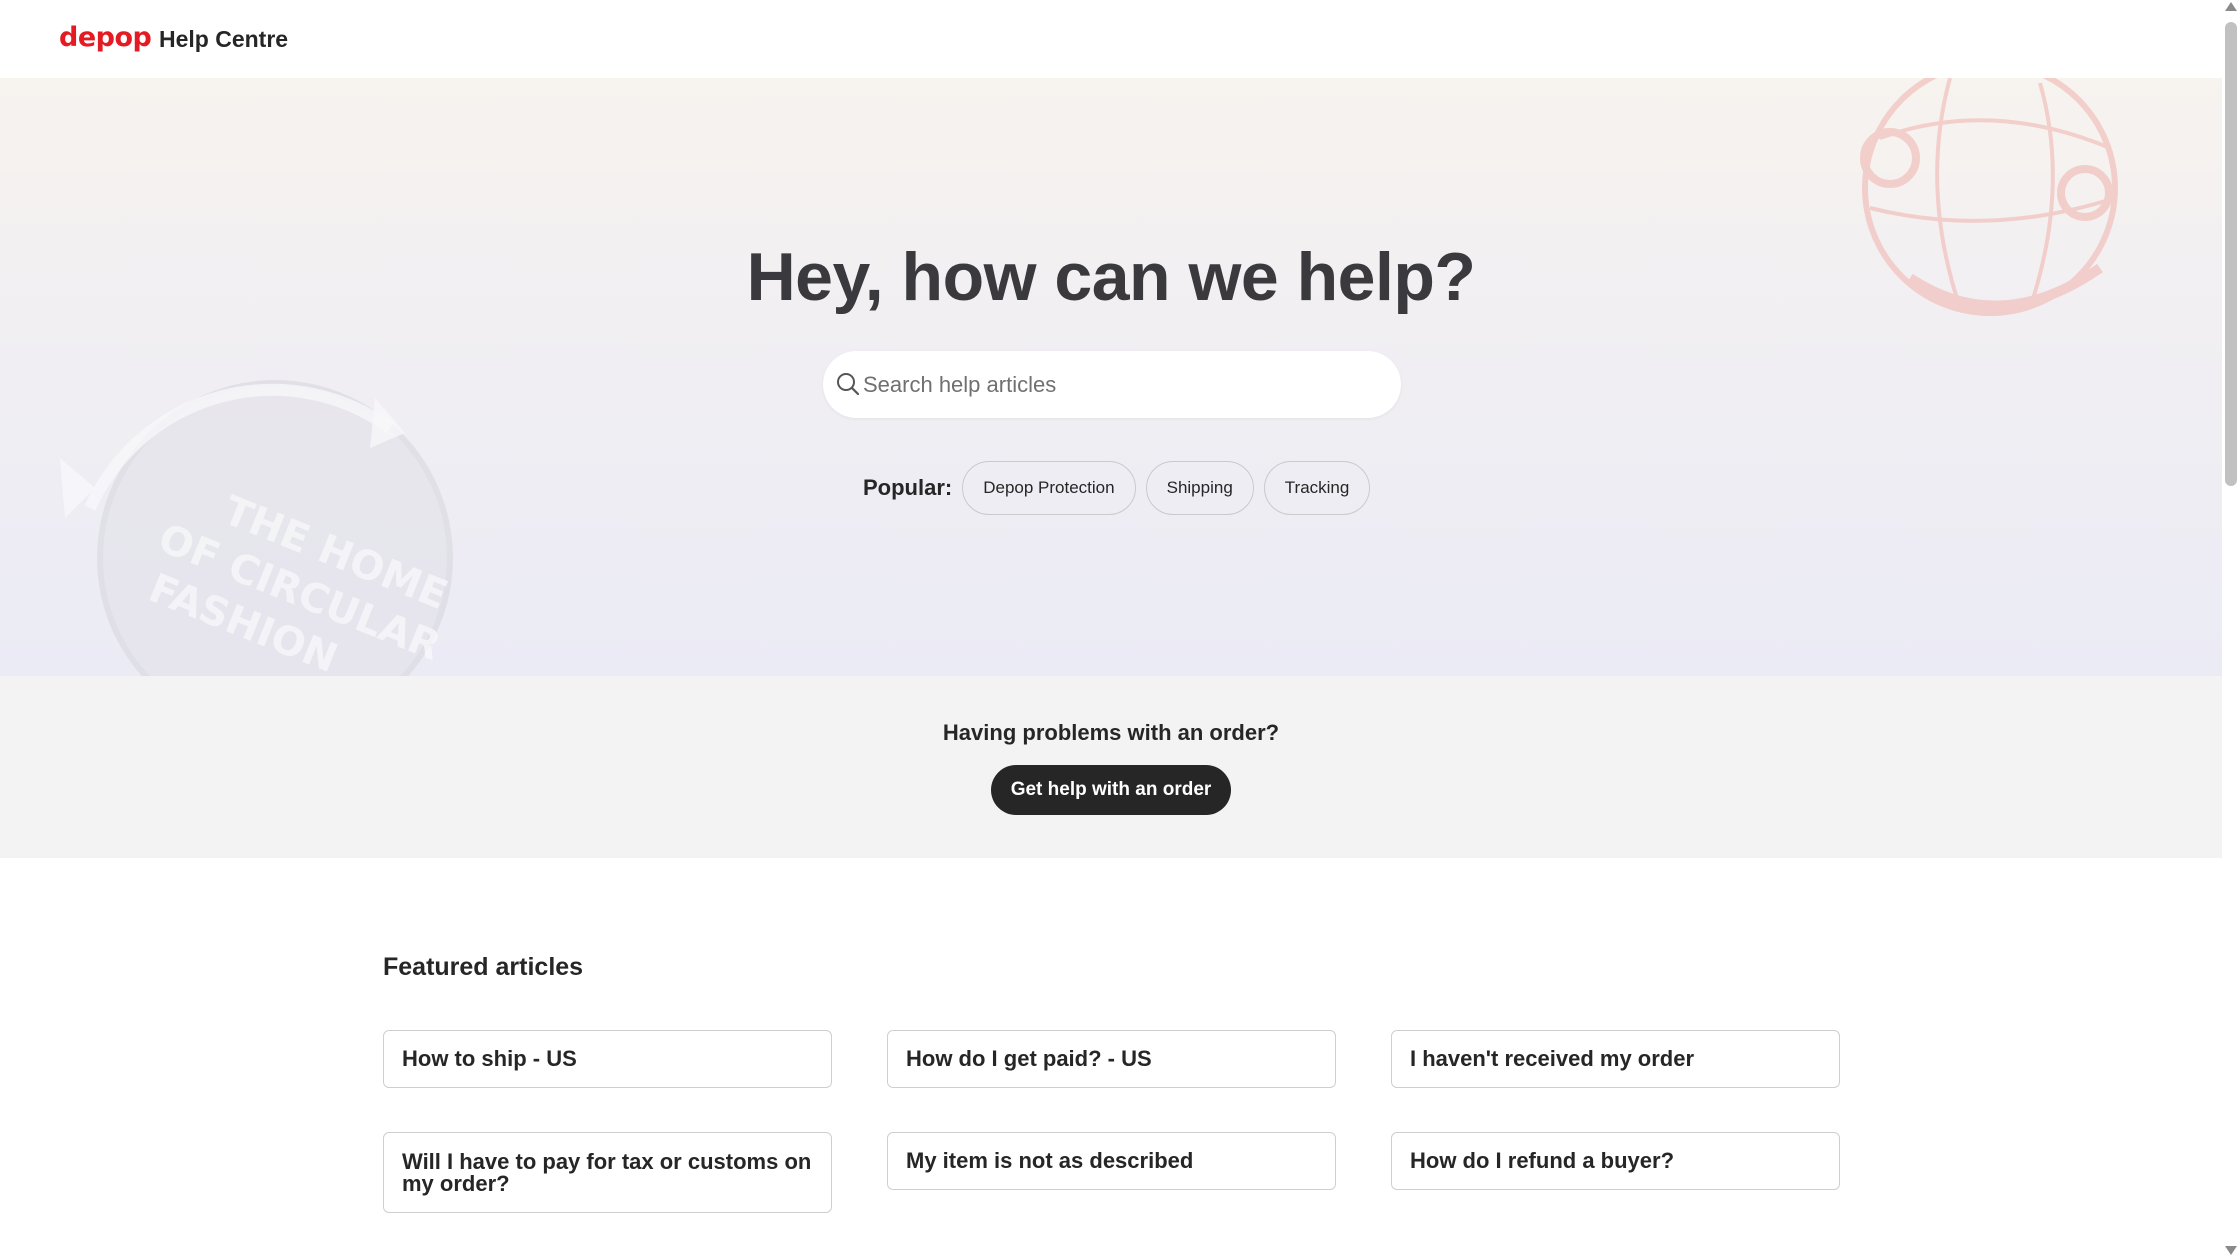 The width and height of the screenshot is (2240, 1260). Describe the element at coordinates (1199, 488) in the screenshot. I see `popular-chip-shipping: Shipping` at that location.